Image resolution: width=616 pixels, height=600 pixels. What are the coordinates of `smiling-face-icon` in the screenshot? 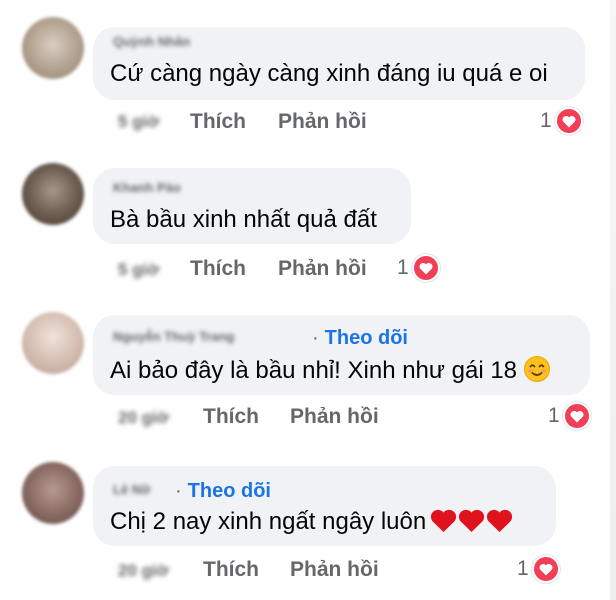 It's located at (537, 369).